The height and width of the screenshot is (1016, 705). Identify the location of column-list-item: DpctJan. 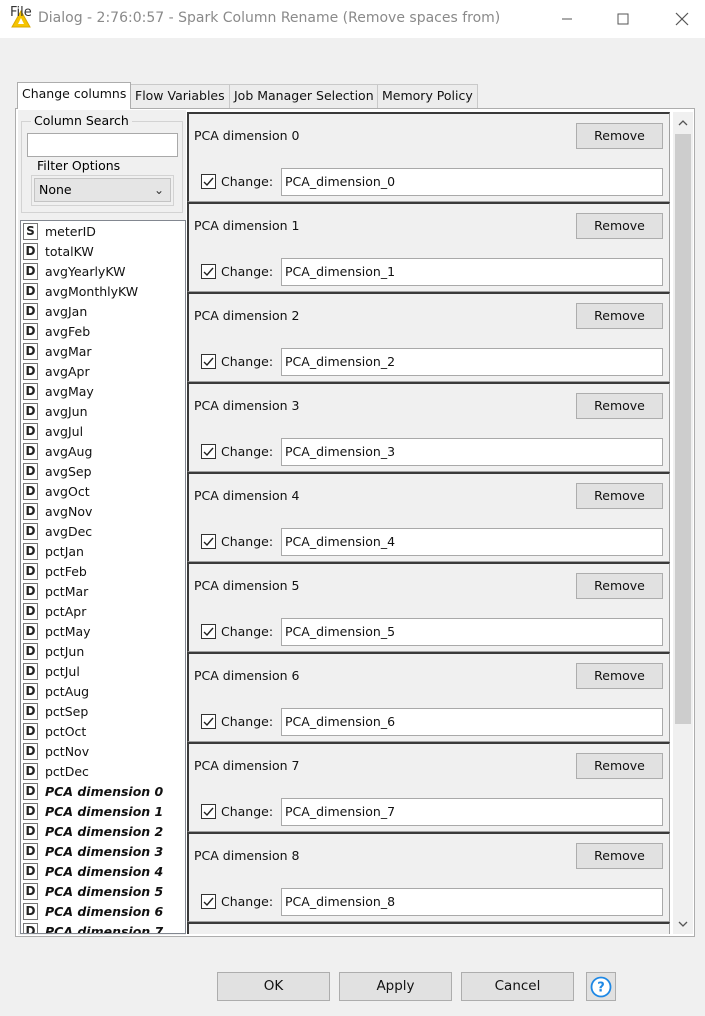
(53, 551).